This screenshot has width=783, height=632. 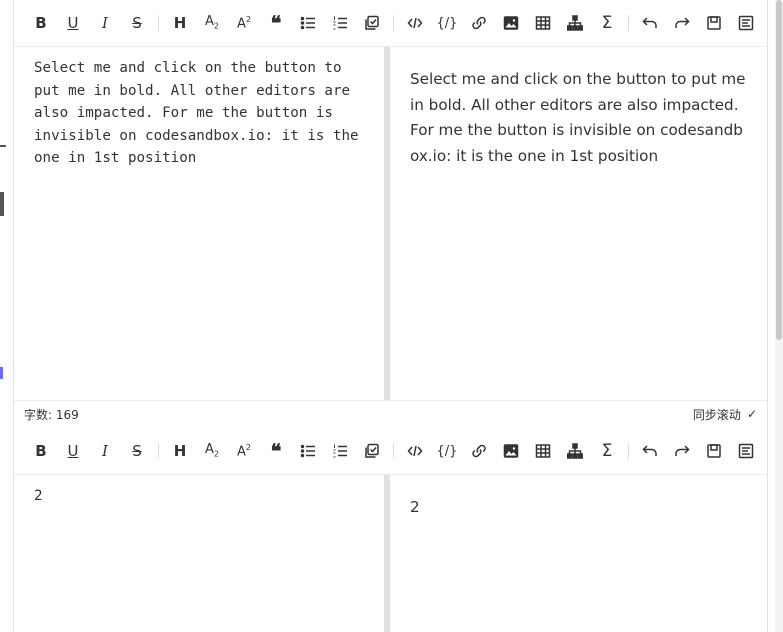 I want to click on ordered-list-icon, so click(x=340, y=451).